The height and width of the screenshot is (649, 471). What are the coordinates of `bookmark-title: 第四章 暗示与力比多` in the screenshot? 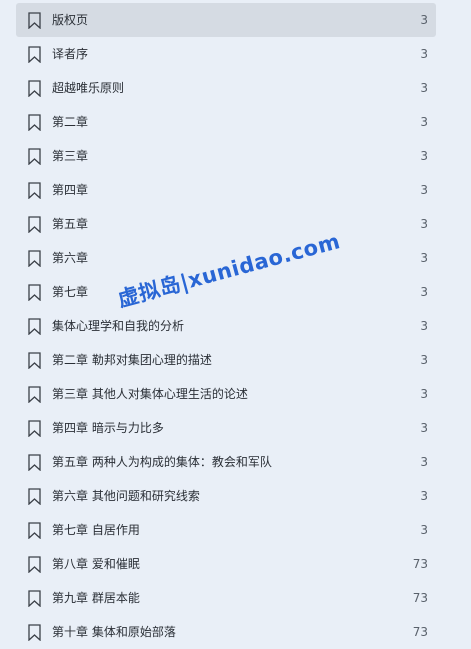 It's located at (108, 428).